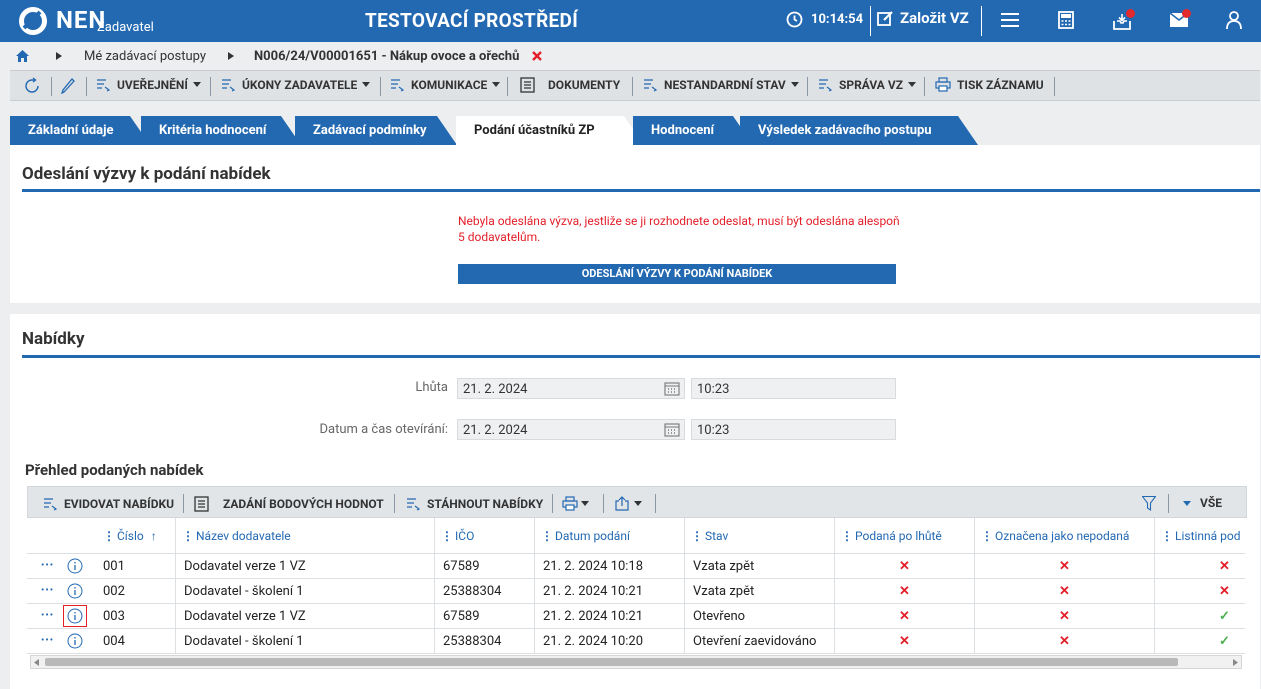 This screenshot has height=689, width=1261. What do you see at coordinates (760, 616) in the screenshot?
I see `cell-state: Otevřeno` at bounding box center [760, 616].